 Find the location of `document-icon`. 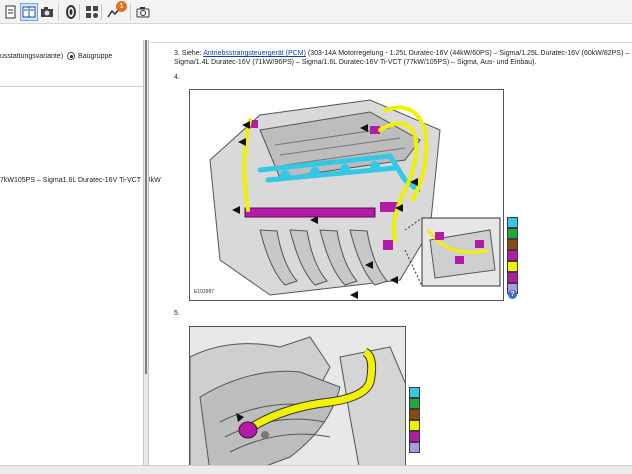

document-icon is located at coordinates (10, 12).